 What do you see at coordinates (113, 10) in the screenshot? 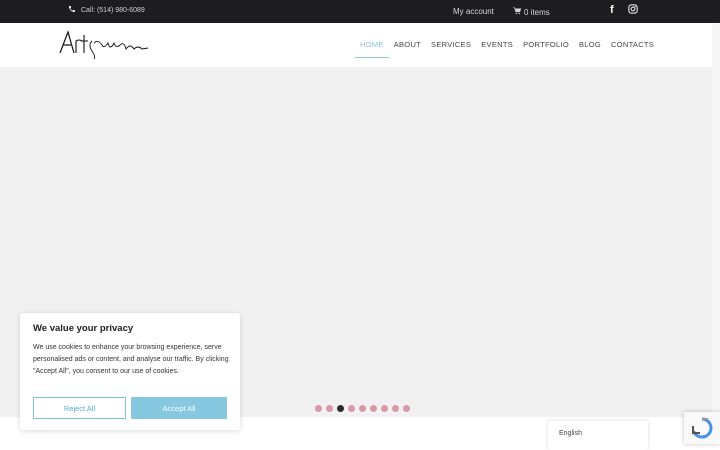
I see `phone-number: Call: (514) 980-6089` at bounding box center [113, 10].